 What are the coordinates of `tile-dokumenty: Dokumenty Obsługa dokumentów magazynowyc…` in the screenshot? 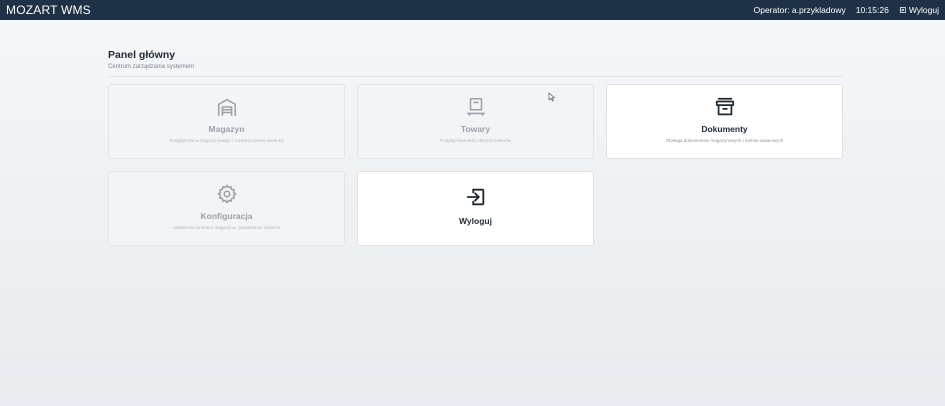 It's located at (724, 121).